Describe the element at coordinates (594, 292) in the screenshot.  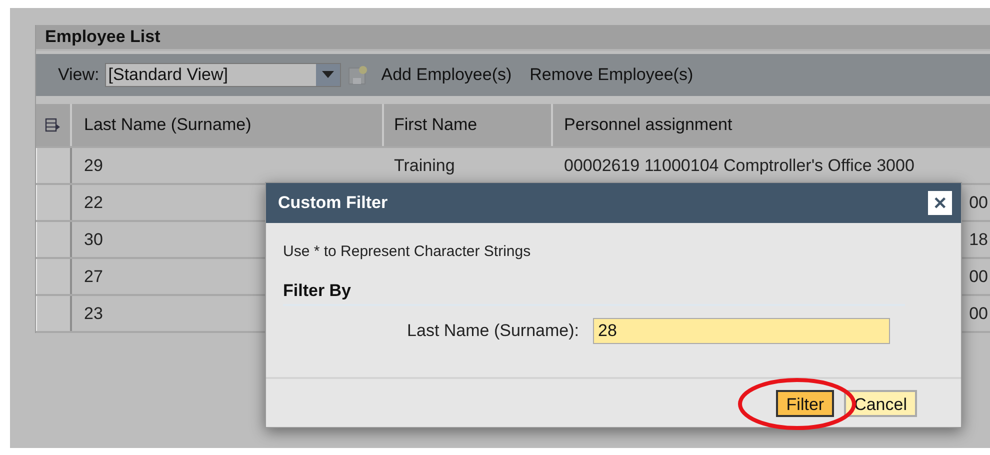
I see `section-title: Filter By` at that location.